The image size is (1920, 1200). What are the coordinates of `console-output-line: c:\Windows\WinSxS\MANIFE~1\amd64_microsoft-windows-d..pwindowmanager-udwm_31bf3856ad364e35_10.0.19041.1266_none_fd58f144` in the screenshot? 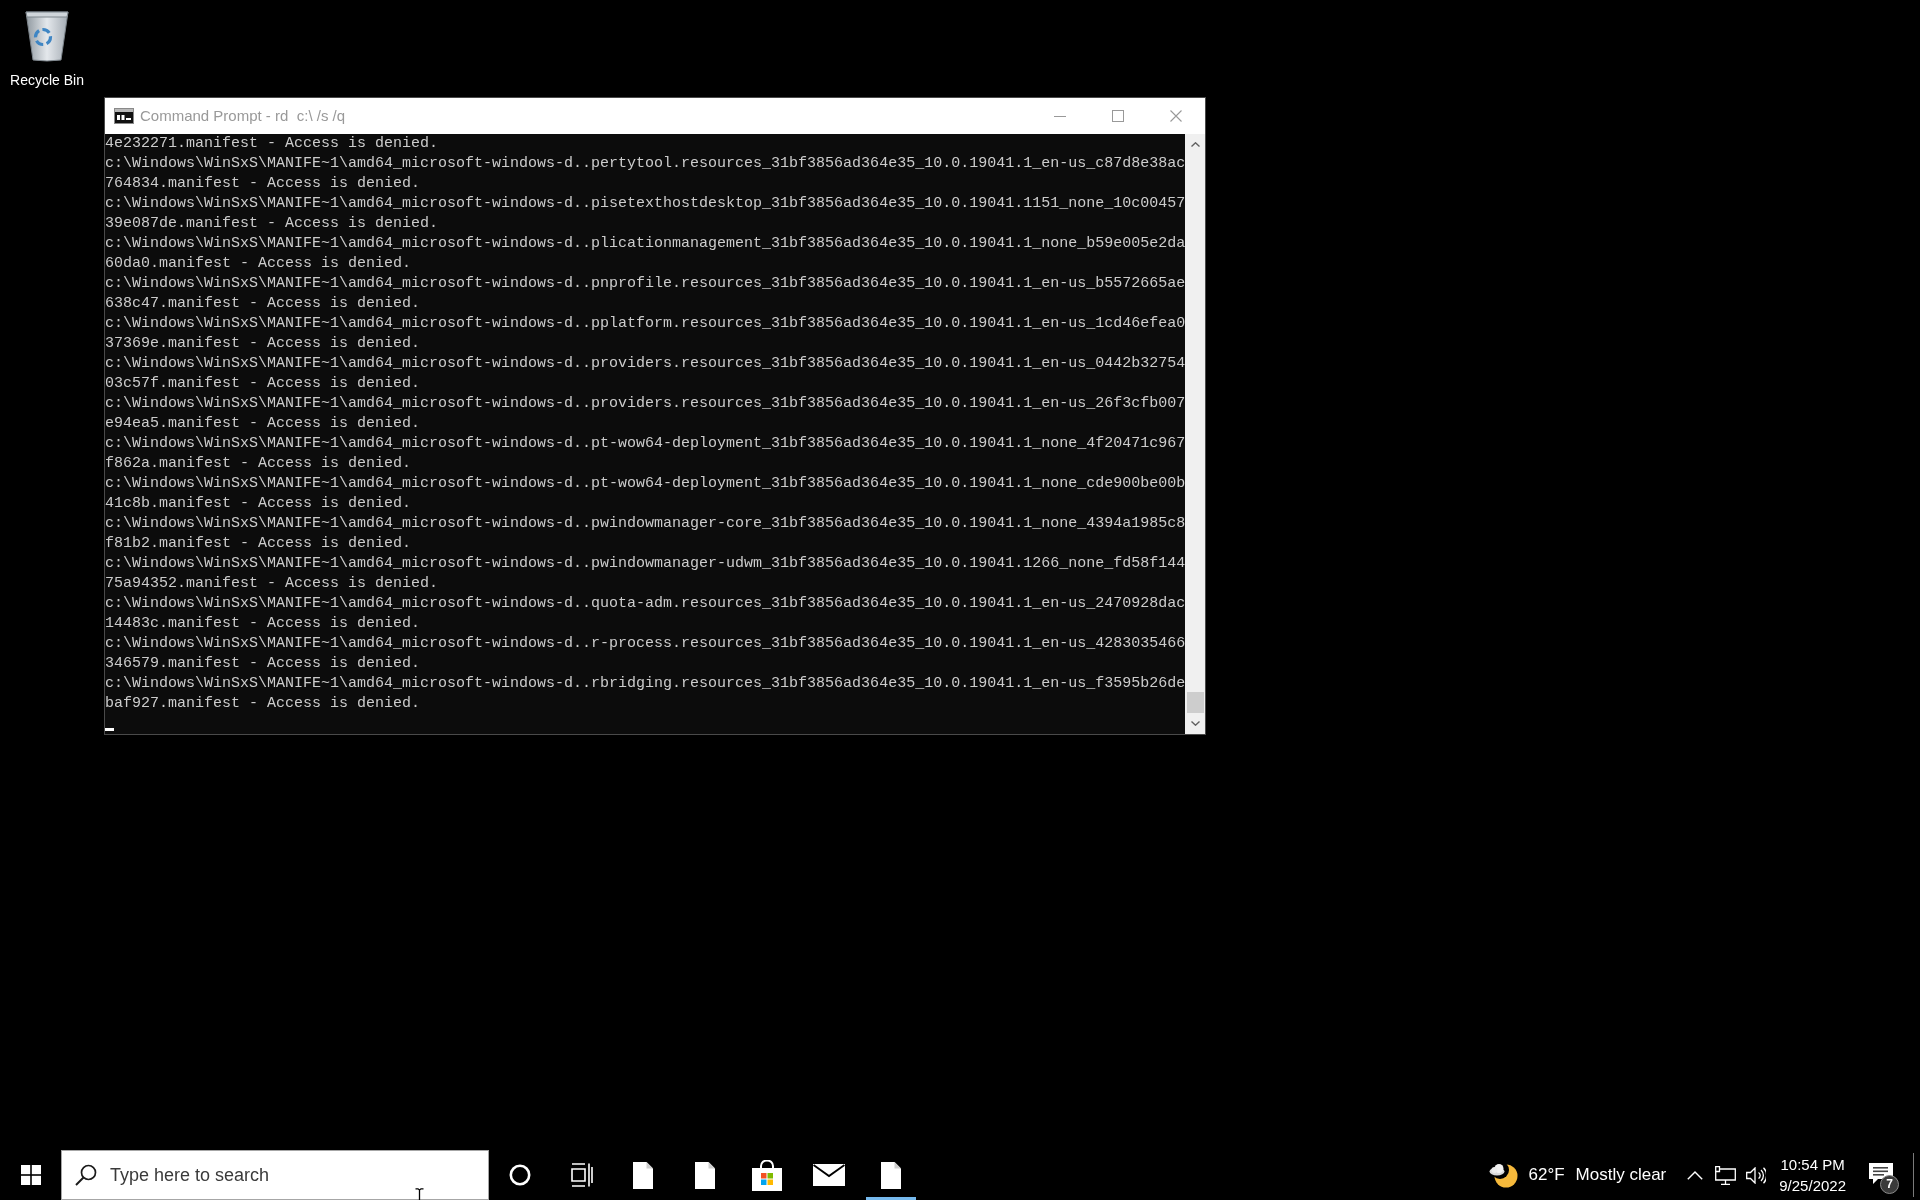 It's located at (645, 564).